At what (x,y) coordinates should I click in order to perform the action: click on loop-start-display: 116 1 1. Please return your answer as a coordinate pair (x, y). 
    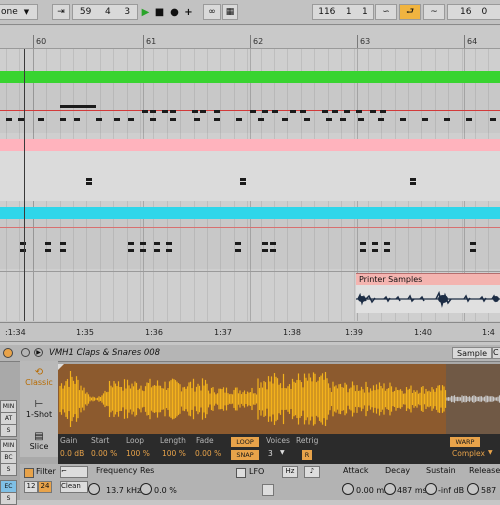
    Looking at the image, I should click on (343, 12).